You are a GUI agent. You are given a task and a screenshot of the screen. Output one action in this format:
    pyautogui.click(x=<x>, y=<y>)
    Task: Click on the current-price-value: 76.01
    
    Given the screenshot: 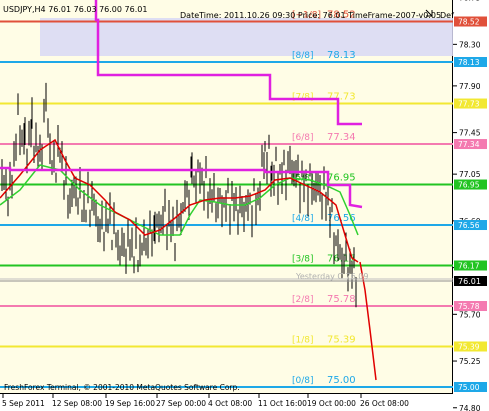 What is the action you would take?
    pyautogui.click(x=469, y=281)
    